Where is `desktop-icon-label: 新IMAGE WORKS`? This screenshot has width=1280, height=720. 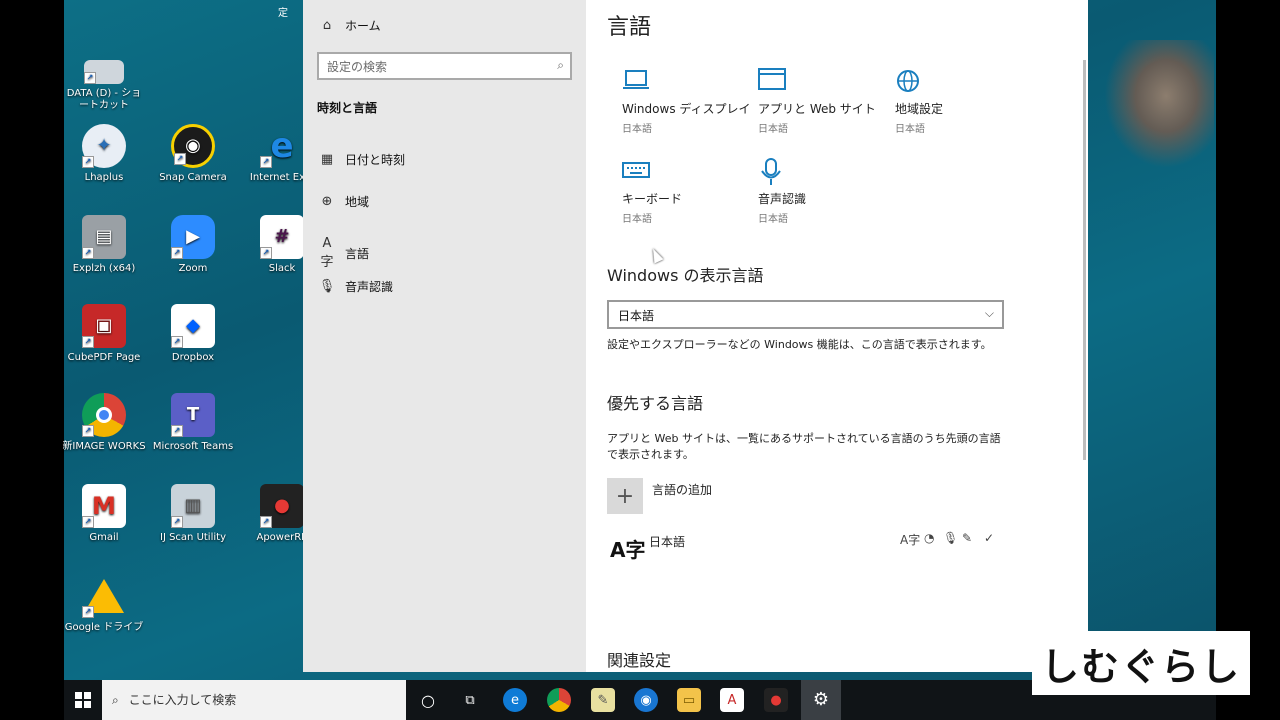 desktop-icon-label: 新IMAGE WORKS is located at coordinates (104, 446).